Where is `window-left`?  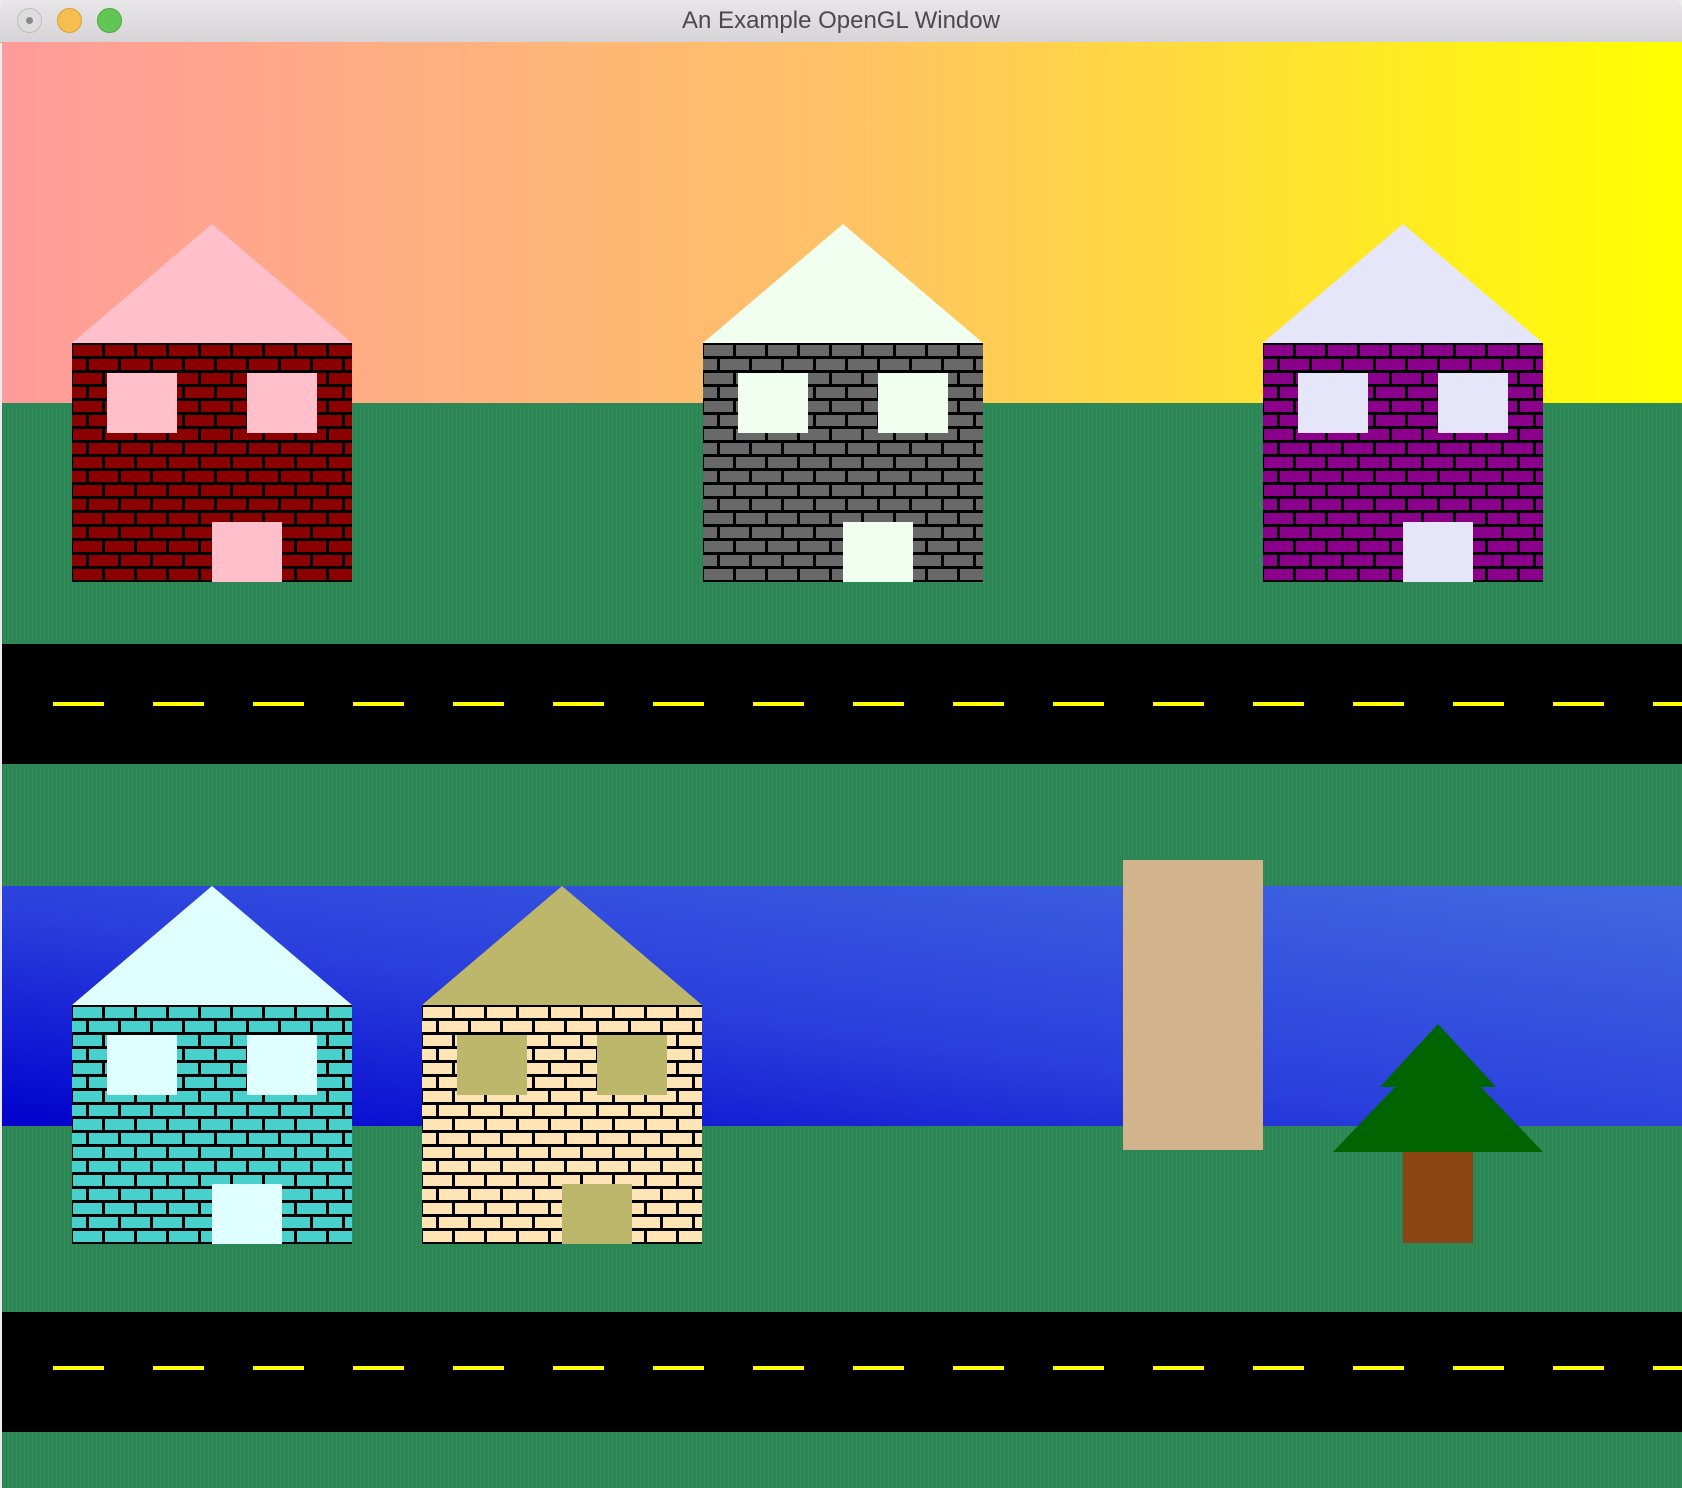
window-left is located at coordinates (492, 1065).